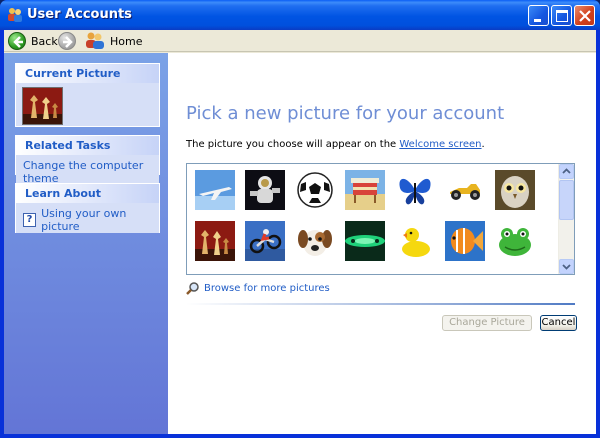  What do you see at coordinates (380, 304) in the screenshot?
I see `divider` at bounding box center [380, 304].